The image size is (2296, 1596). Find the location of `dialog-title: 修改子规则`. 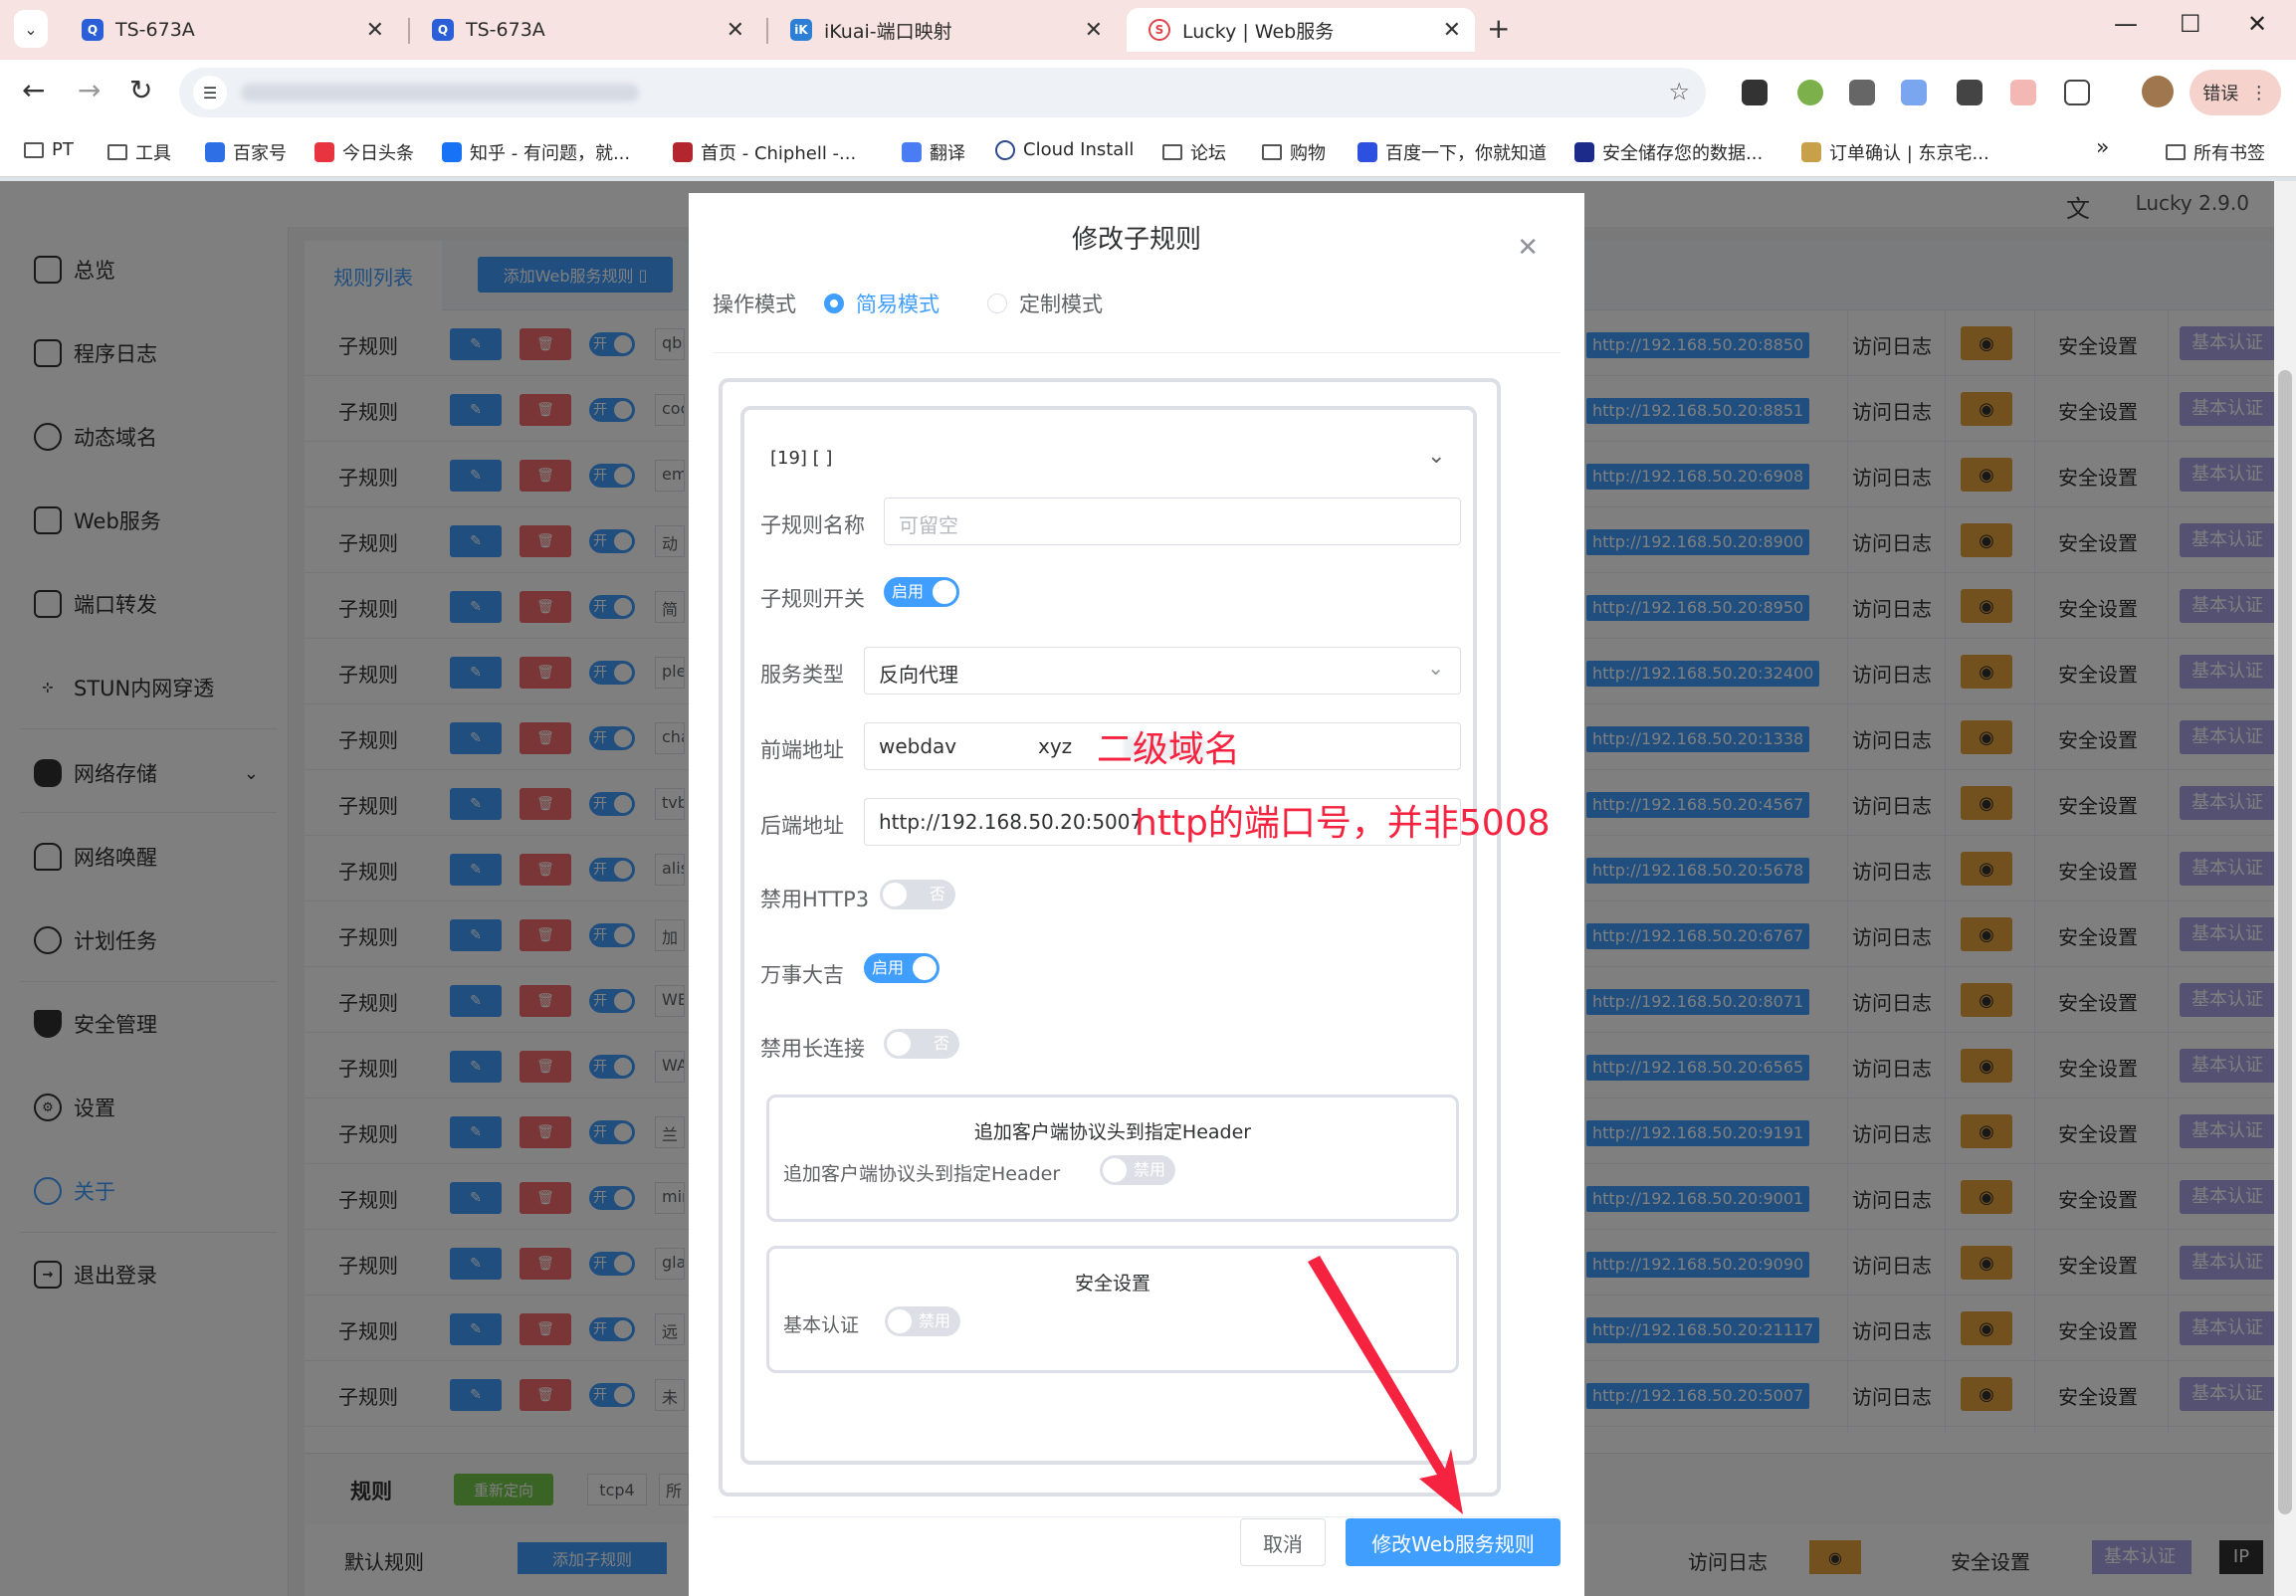

dialog-title: 修改子规则 is located at coordinates (1136, 240).